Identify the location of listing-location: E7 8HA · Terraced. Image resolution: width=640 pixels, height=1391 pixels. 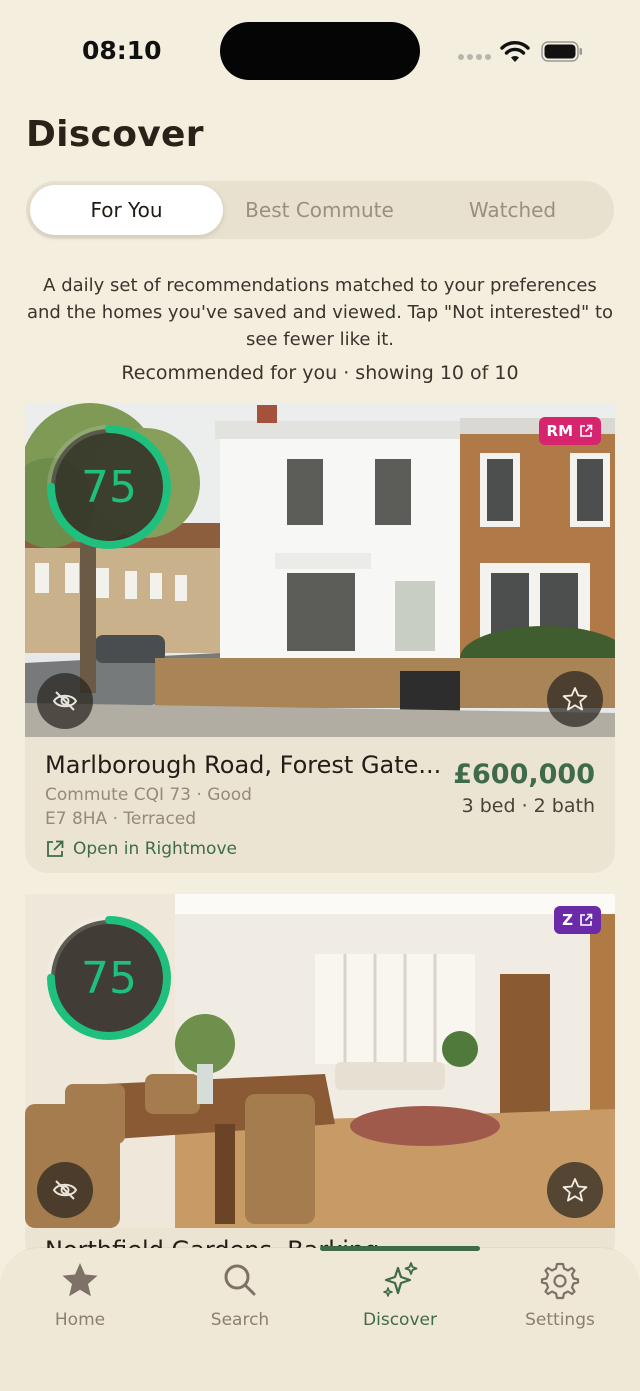
(121, 819).